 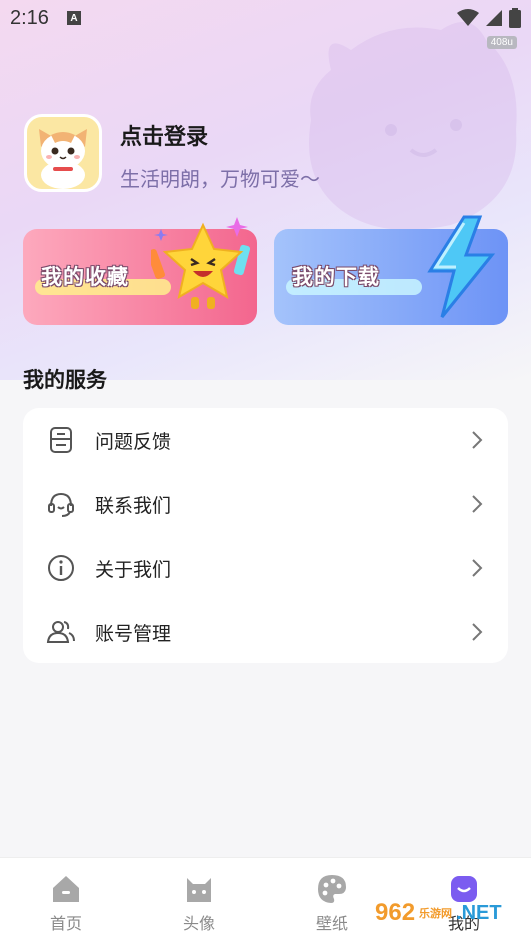 What do you see at coordinates (73, 18) in the screenshot?
I see `notification-icon: A` at bounding box center [73, 18].